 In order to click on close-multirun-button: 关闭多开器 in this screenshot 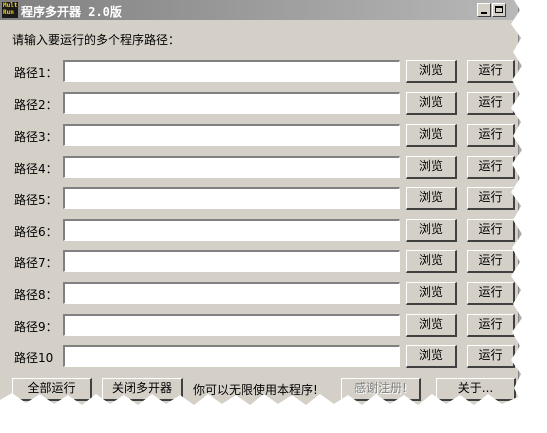, I will do `click(142, 389)`.